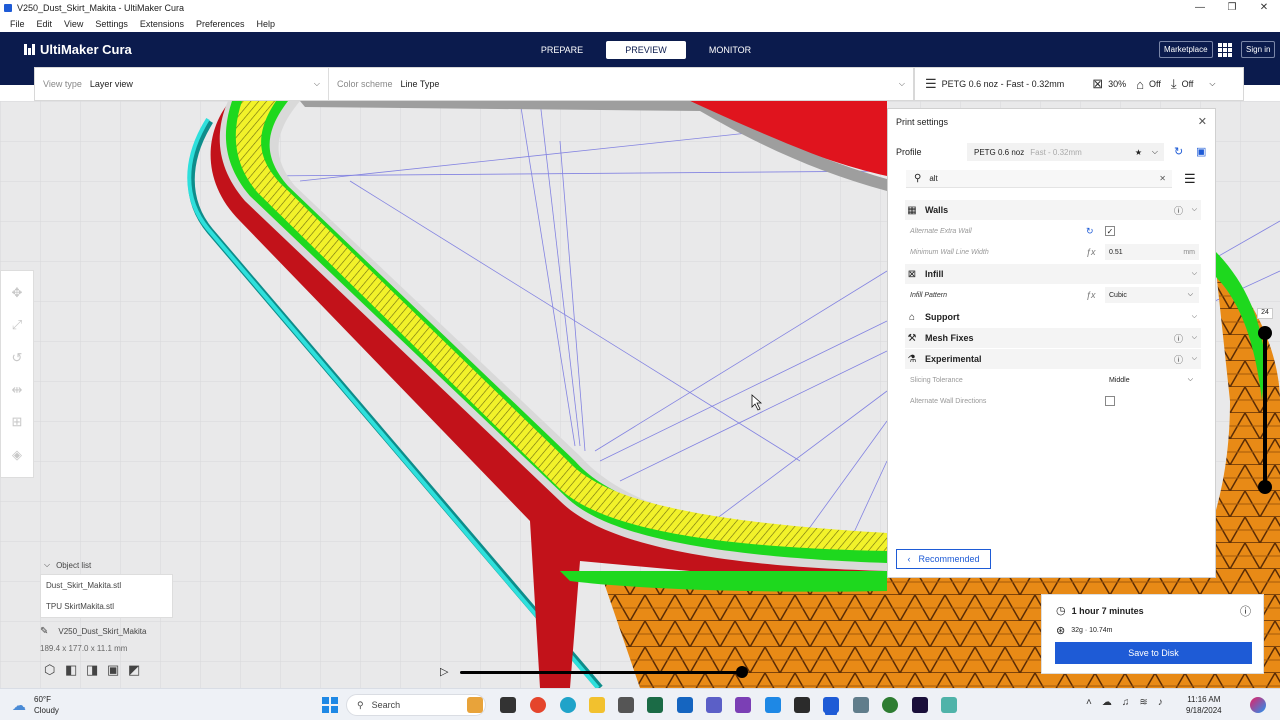 This screenshot has width=1280, height=720. Describe the element at coordinates (831, 705) in the screenshot. I see `cura-taskbar-icon` at that location.